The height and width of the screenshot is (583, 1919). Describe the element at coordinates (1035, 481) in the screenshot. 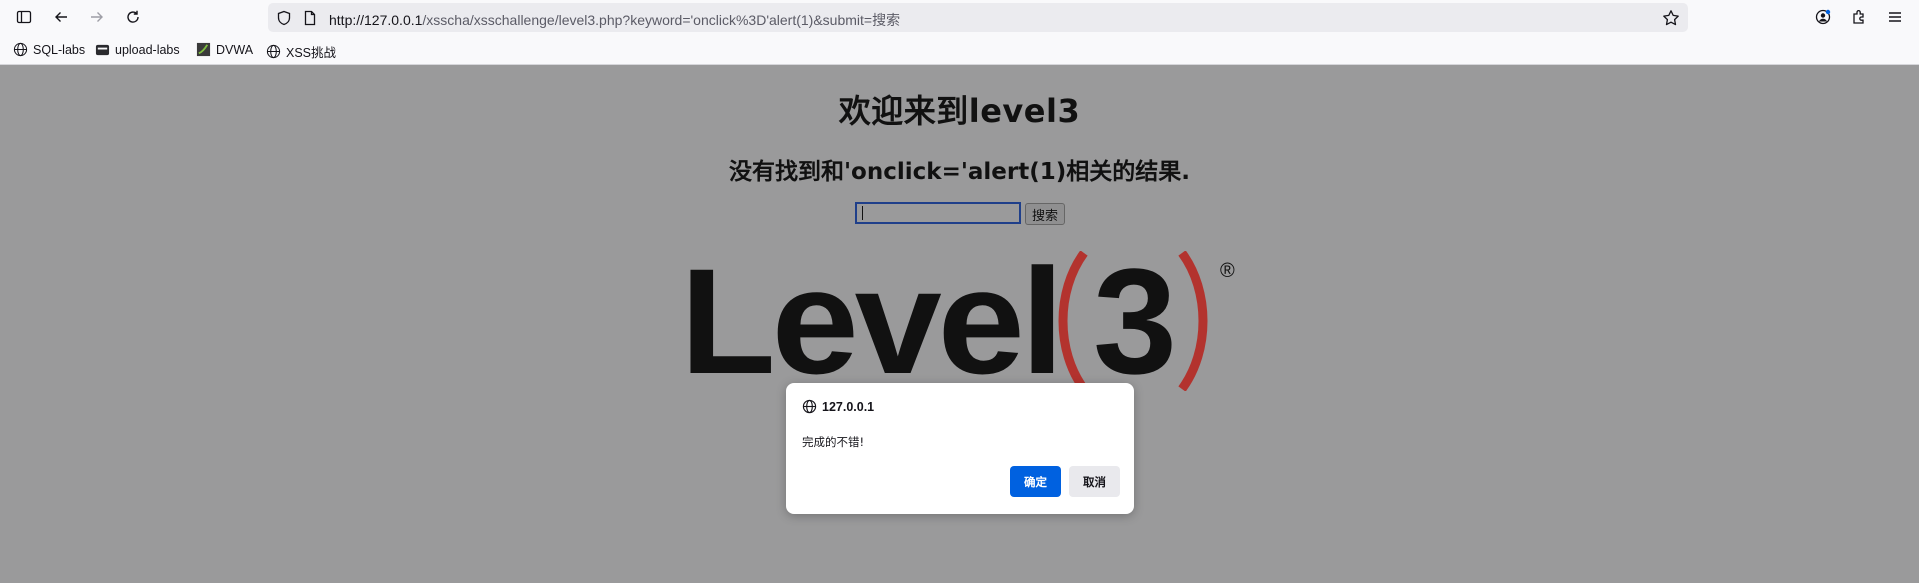

I see `ok-button: 确定` at that location.